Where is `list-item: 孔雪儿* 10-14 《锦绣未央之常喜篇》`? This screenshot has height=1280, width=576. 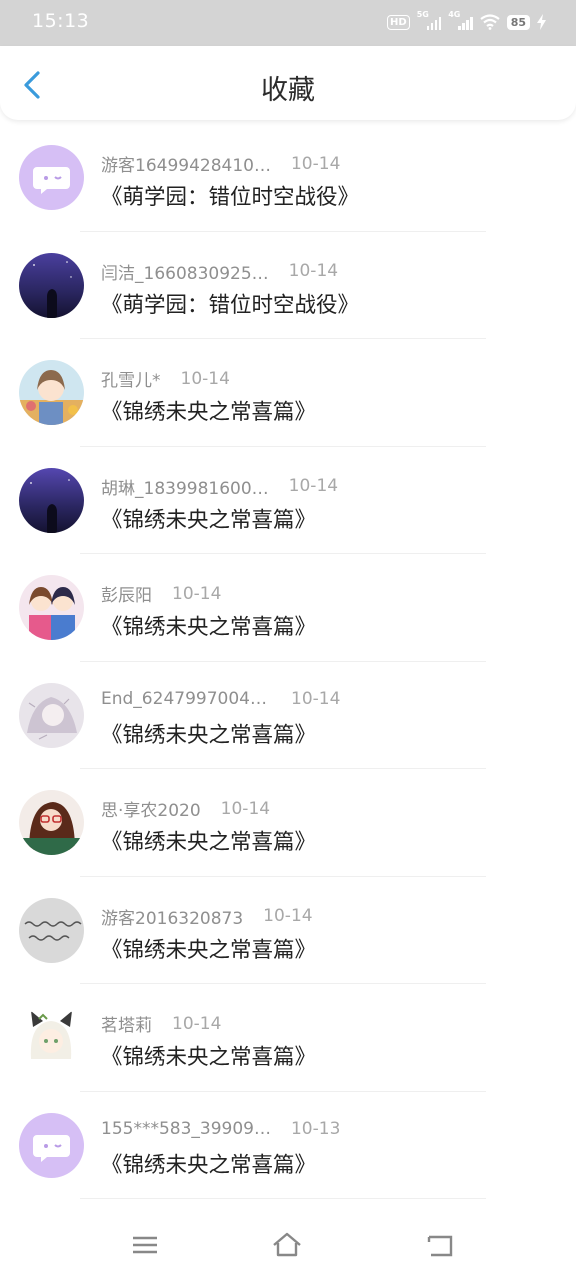 list-item: 孔雪儿* 10-14 《锦绣未央之常喜篇》 is located at coordinates (288, 393).